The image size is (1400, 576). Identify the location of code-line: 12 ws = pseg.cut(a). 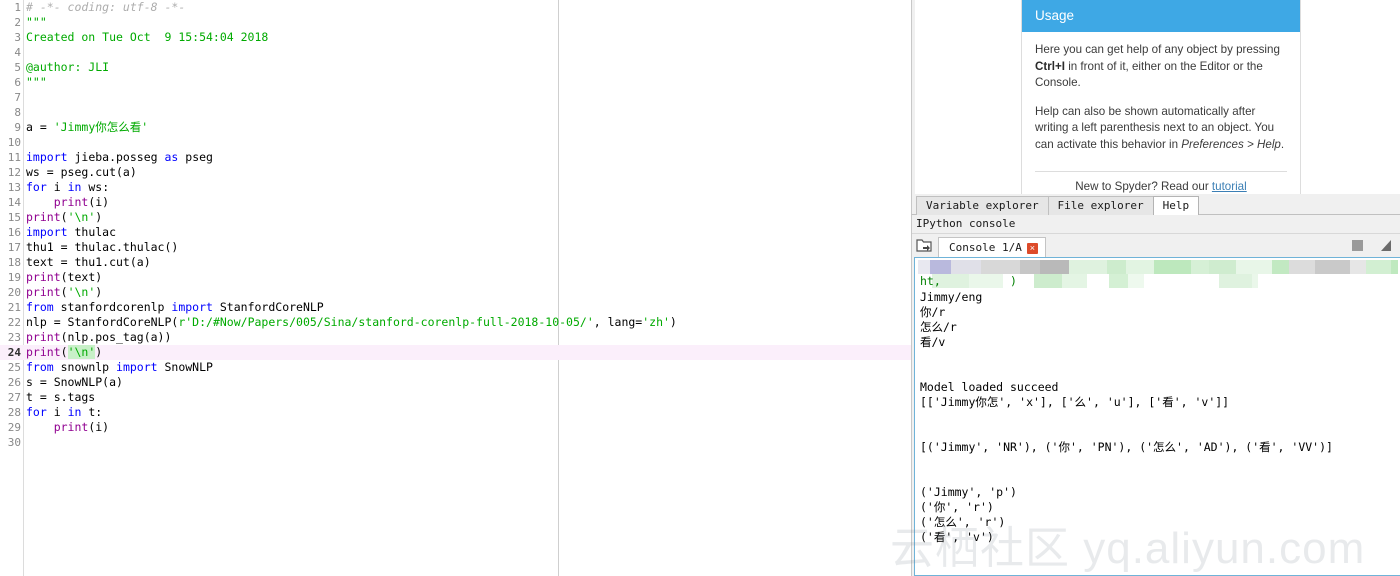
(455, 172).